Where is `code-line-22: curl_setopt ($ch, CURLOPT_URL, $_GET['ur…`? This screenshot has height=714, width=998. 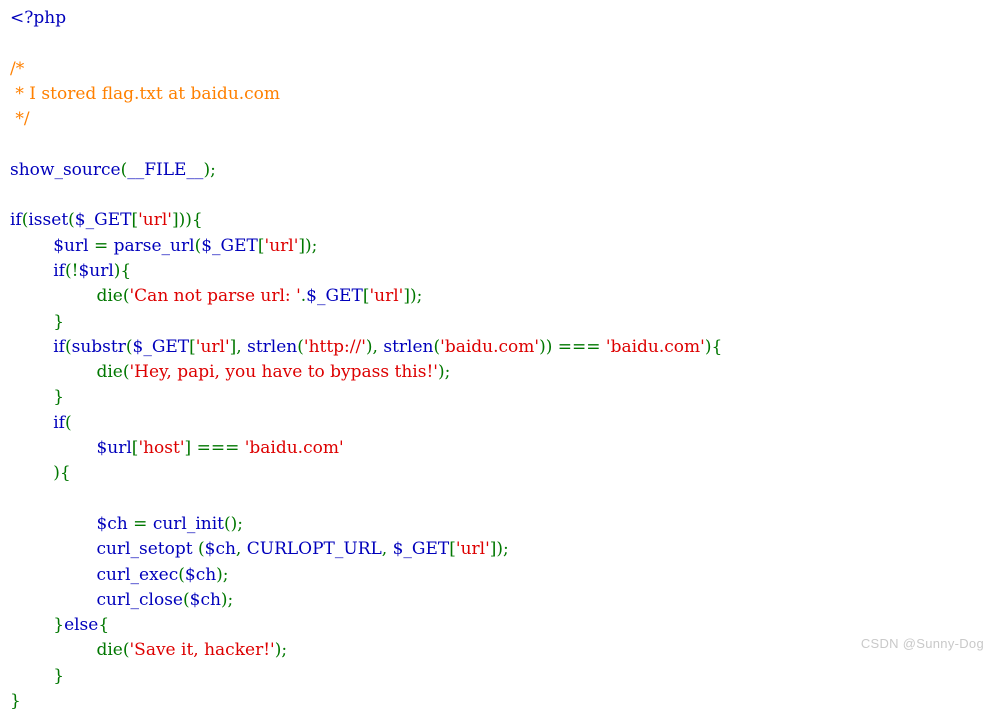 code-line-22: curl_setopt ($ch, CURLOPT_URL, $_GET['ur… is located at coordinates (366, 549).